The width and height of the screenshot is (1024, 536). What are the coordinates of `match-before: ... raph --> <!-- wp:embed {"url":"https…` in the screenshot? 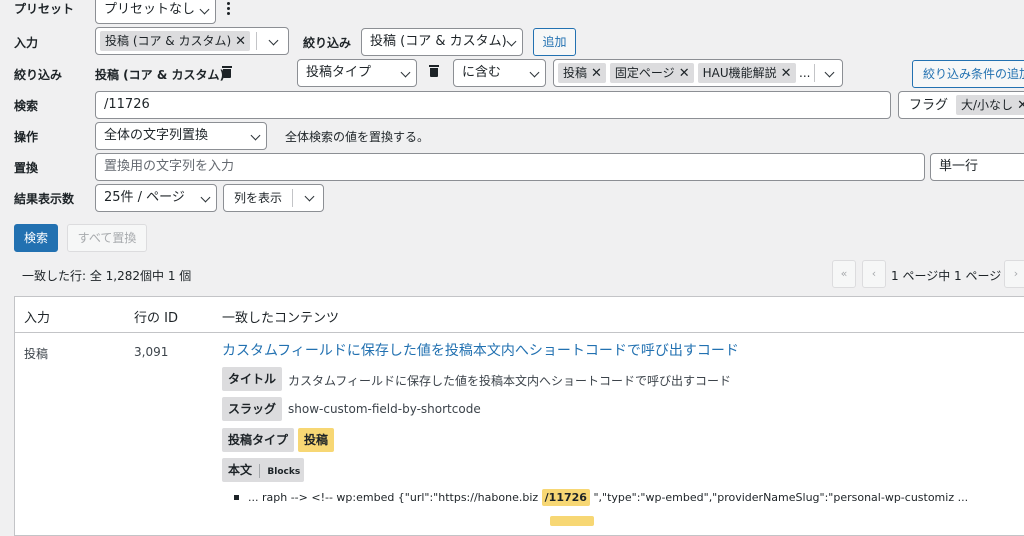 It's located at (393, 497).